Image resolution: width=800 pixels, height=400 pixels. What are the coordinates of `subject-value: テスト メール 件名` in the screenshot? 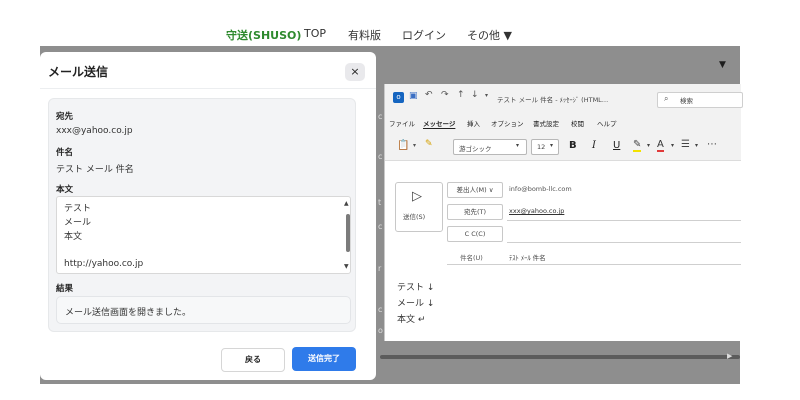 It's located at (95, 170).